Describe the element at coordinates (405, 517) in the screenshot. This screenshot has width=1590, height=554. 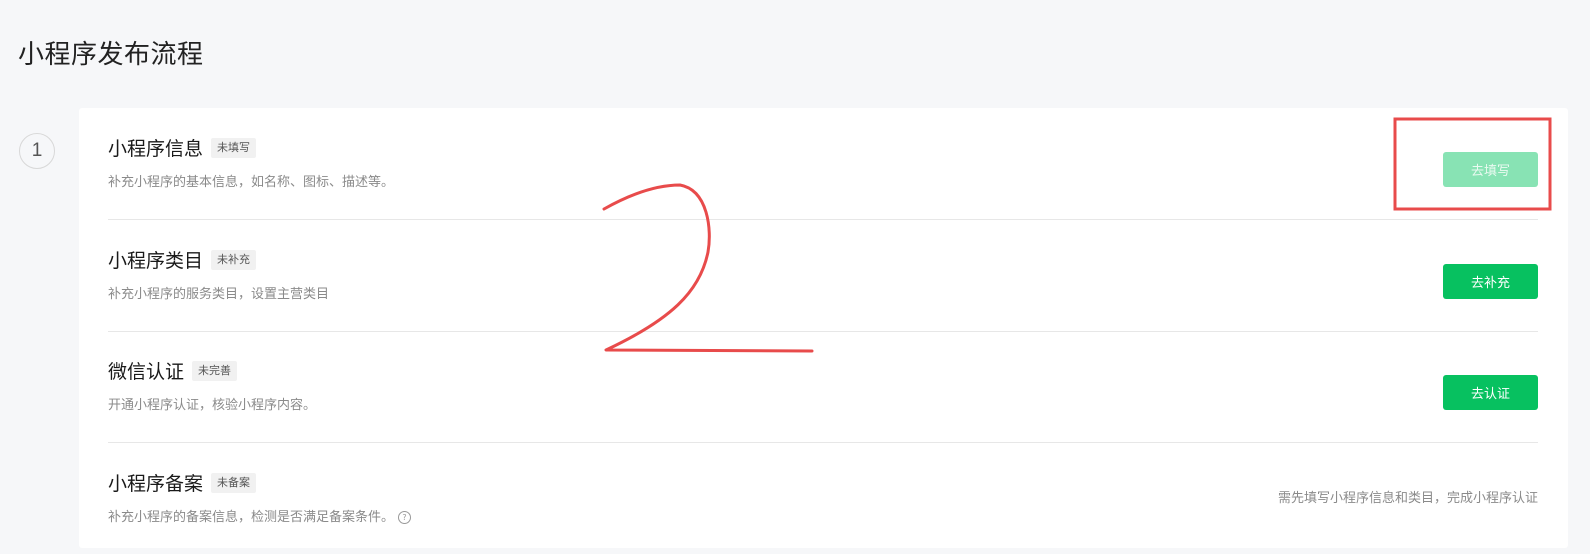
I see `help-icon: ?` at that location.